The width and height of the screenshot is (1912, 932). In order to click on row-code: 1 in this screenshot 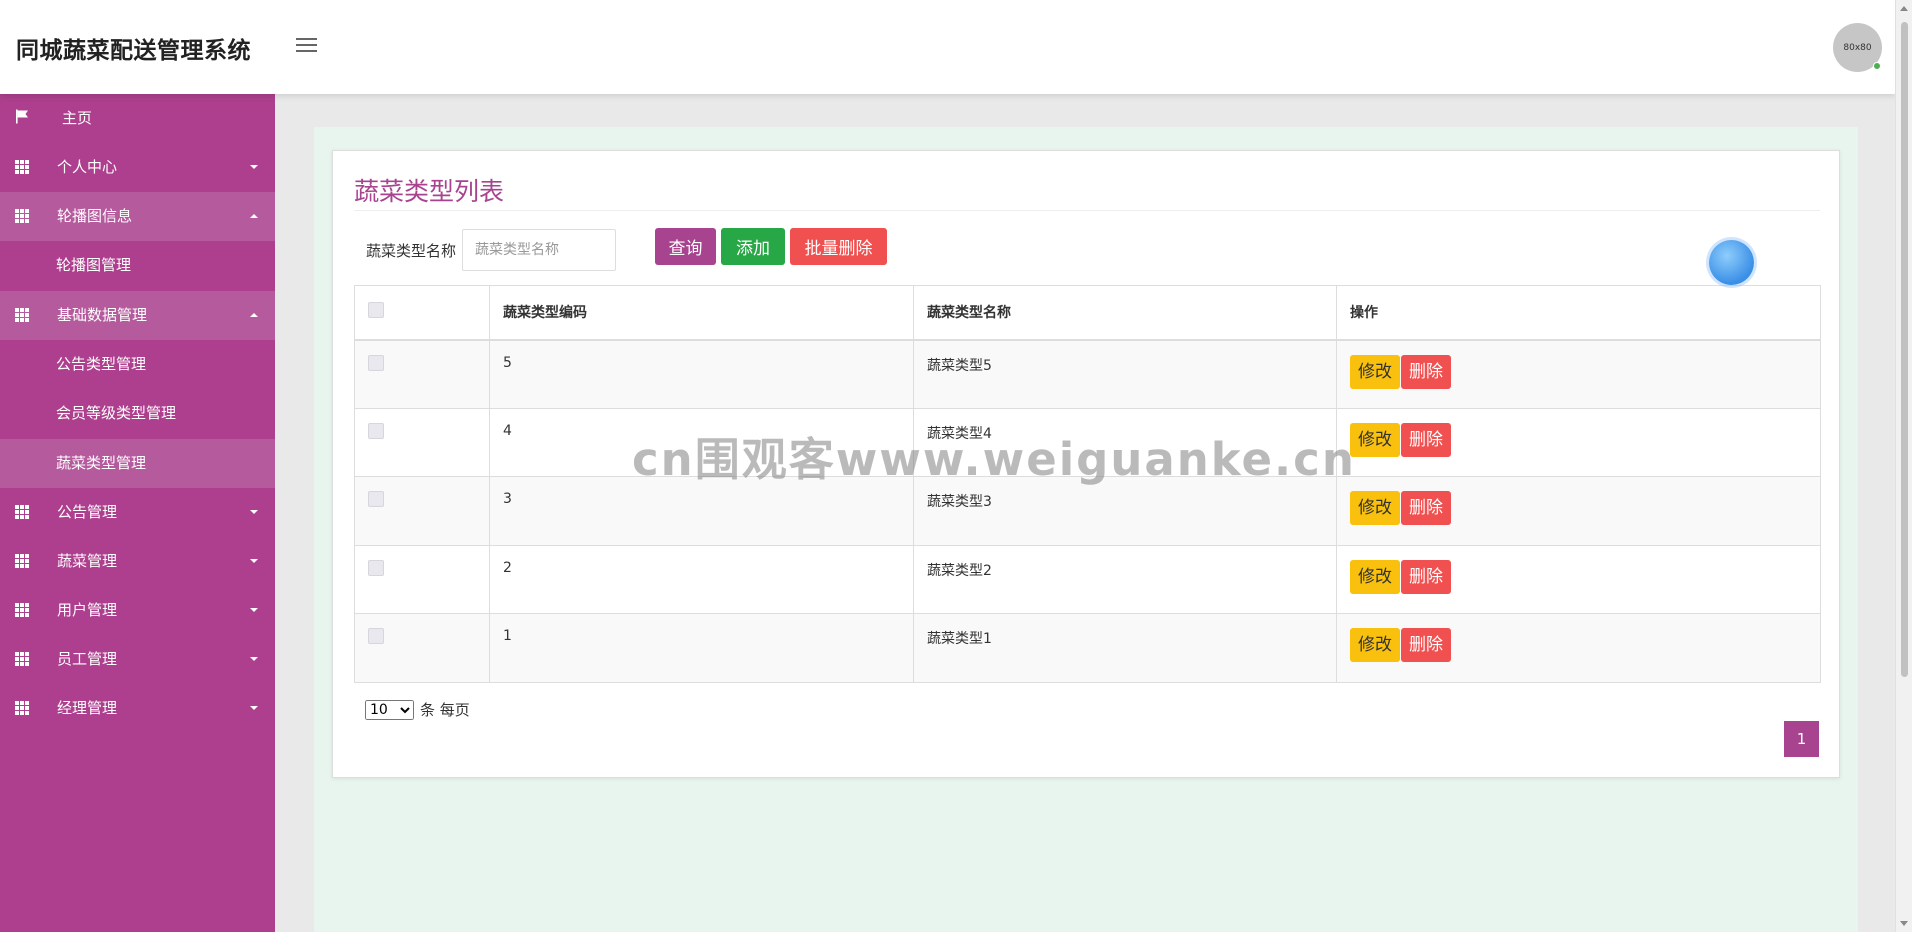, I will do `click(701, 648)`.